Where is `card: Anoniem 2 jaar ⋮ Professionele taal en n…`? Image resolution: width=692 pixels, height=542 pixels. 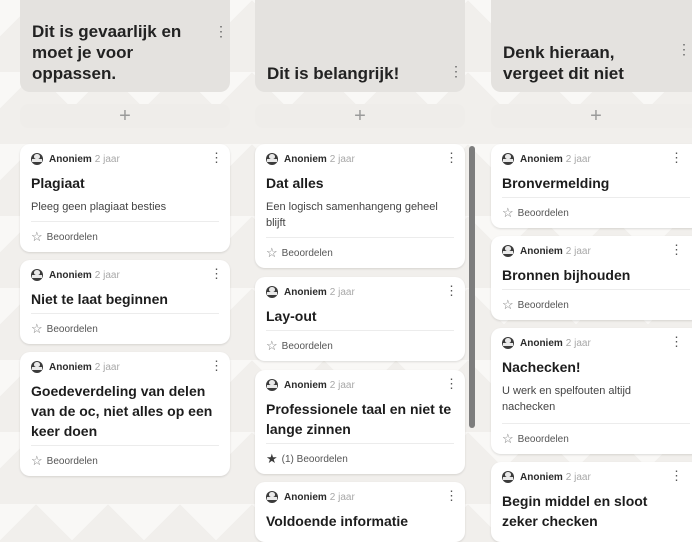 card: Anoniem 2 jaar ⋮ Professionele taal en n… is located at coordinates (360, 422).